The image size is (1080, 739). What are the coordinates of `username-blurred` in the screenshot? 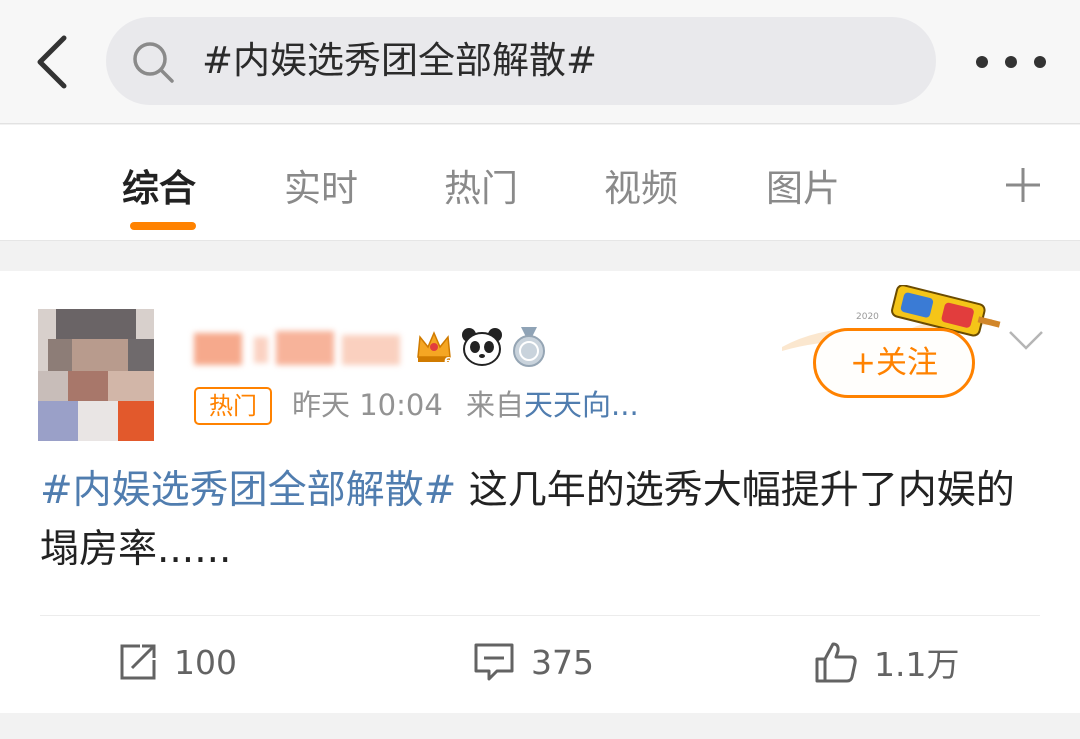 It's located at (298, 348).